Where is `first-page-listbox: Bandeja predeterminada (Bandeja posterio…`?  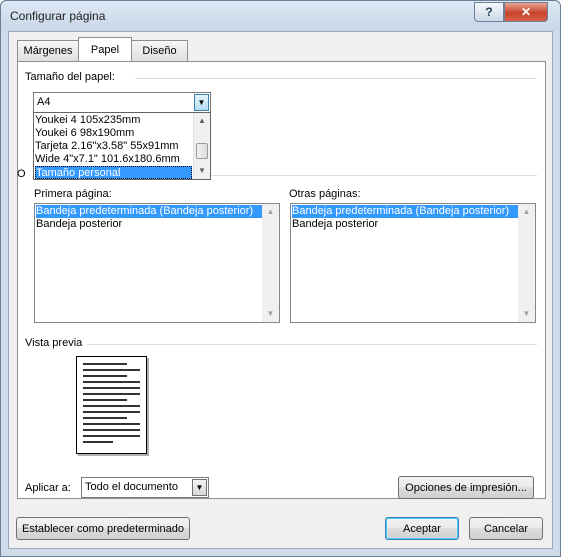 first-page-listbox: Bandeja predeterminada (Bandeja posterio… is located at coordinates (157, 263).